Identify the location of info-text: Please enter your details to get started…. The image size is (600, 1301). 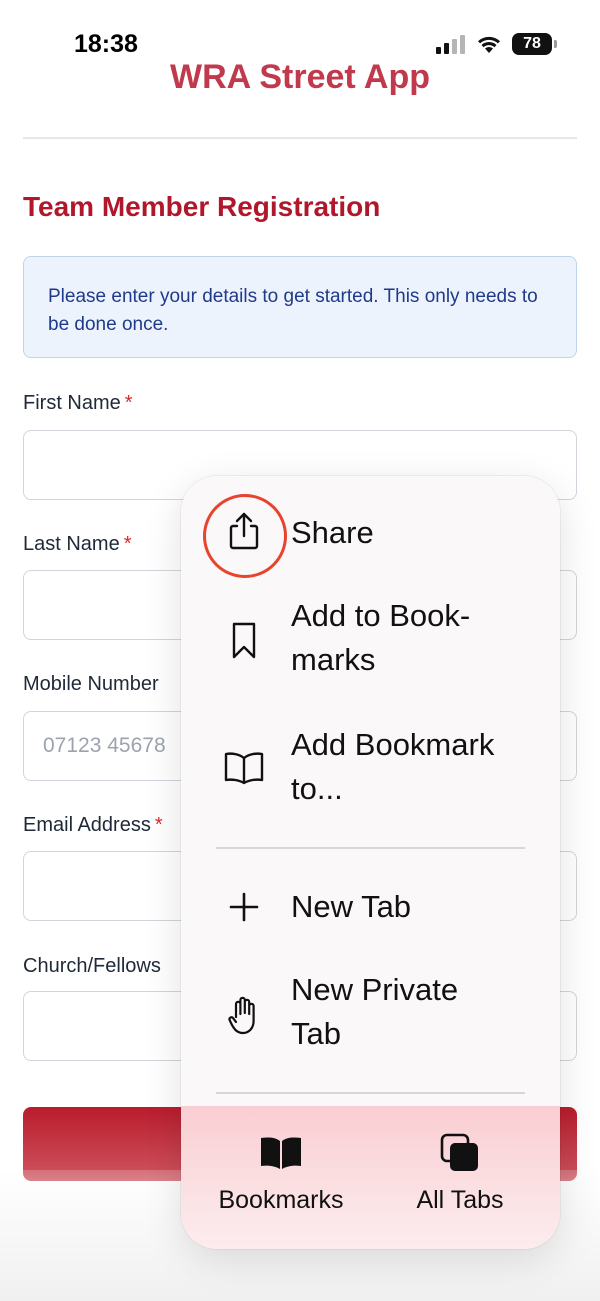
(293, 310).